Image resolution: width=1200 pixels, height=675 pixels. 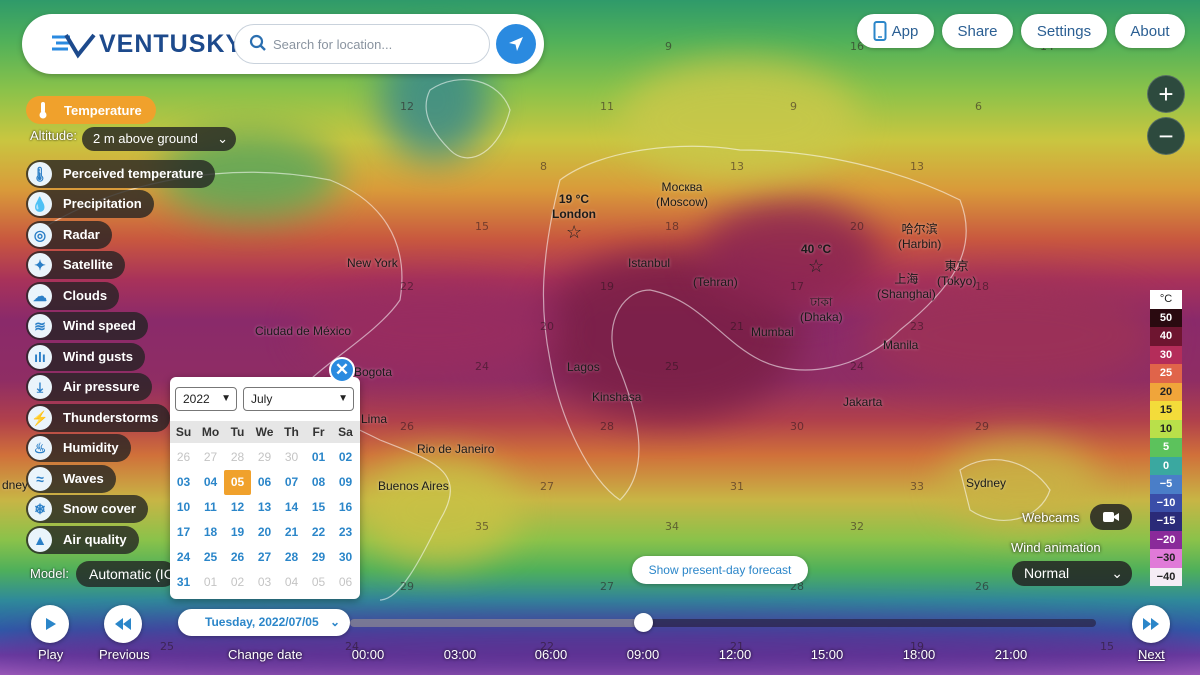 I want to click on layer-thunderstorms: ⚡ Thunderstorms, so click(x=98, y=418).